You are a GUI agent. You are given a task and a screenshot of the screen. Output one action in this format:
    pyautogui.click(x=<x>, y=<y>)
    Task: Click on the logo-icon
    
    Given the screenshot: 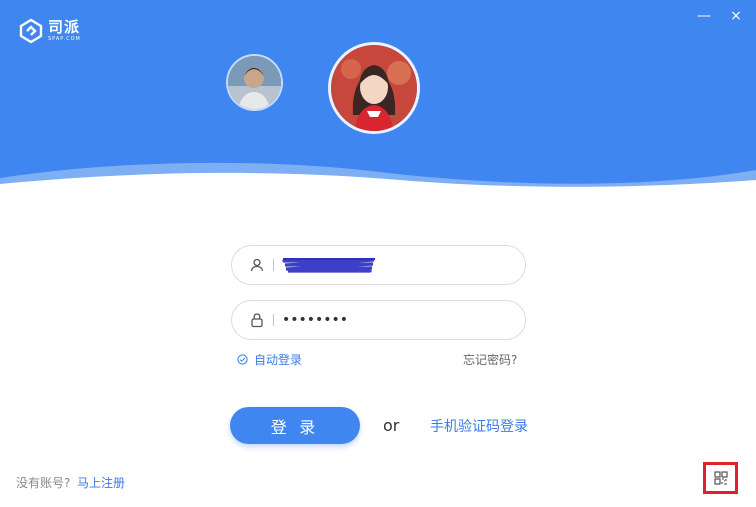 What is the action you would take?
    pyautogui.click(x=31, y=31)
    